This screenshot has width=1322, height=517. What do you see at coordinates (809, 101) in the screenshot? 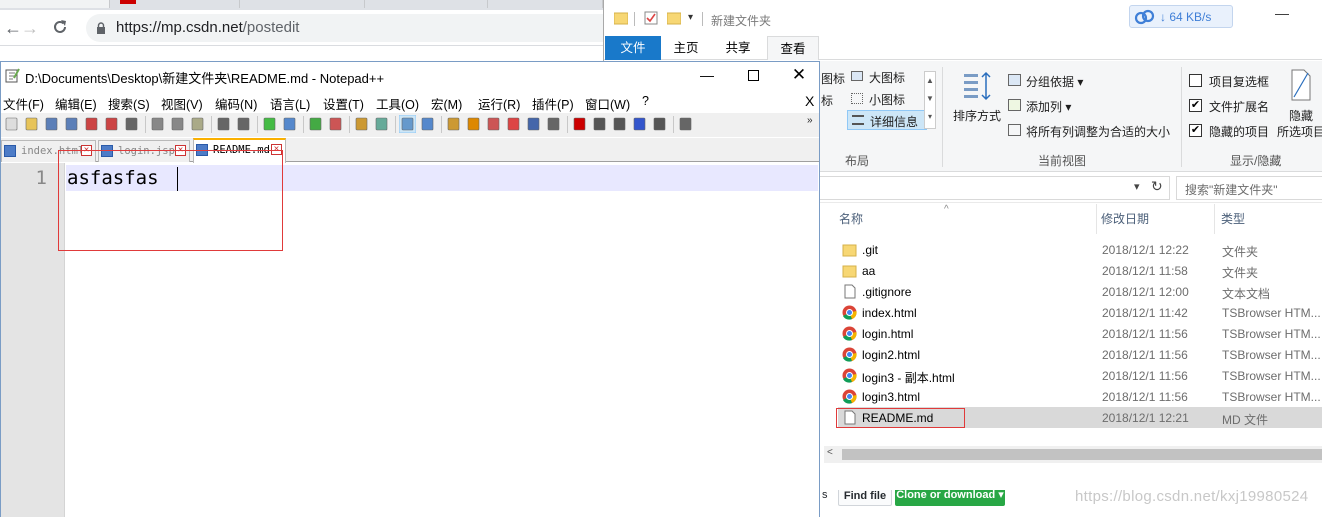
I see `close-document-icon: X` at bounding box center [809, 101].